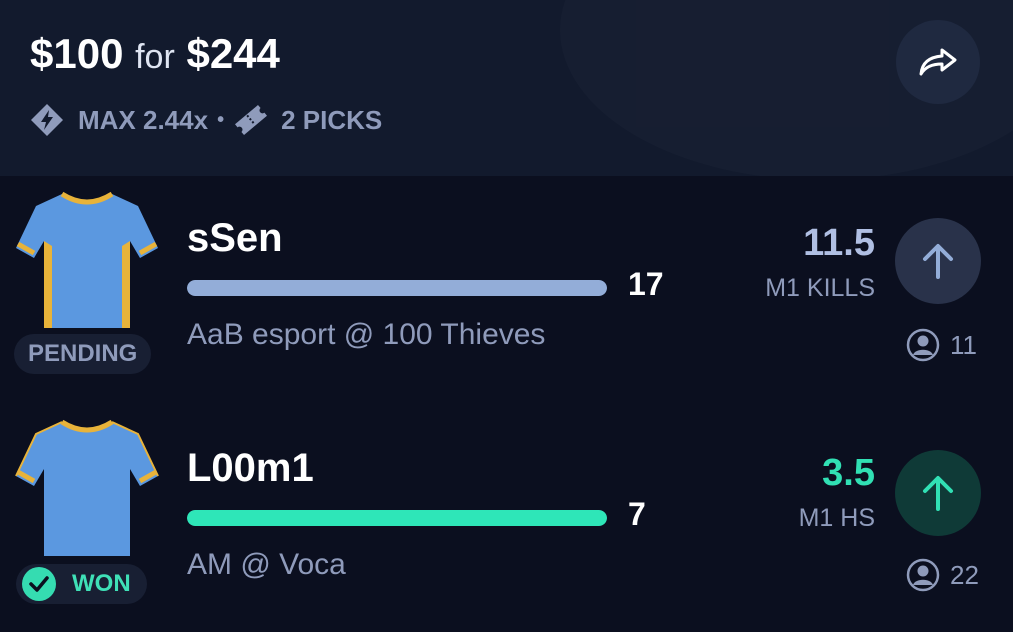 The image size is (1013, 632). Describe the element at coordinates (839, 243) in the screenshot. I see `projection-line: 11.5` at that location.